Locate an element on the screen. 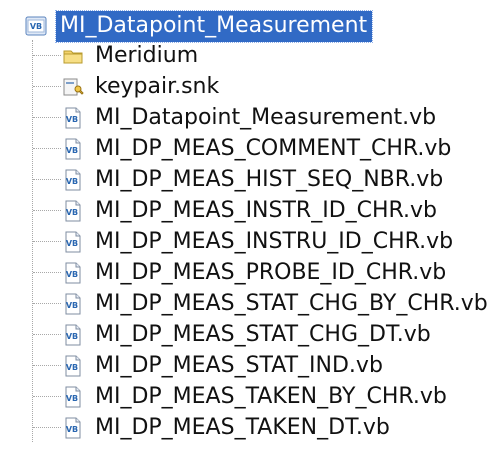  tree-item-label: MI_DP_MEAS_PROBE_ID_CHR.vb is located at coordinates (271, 272).